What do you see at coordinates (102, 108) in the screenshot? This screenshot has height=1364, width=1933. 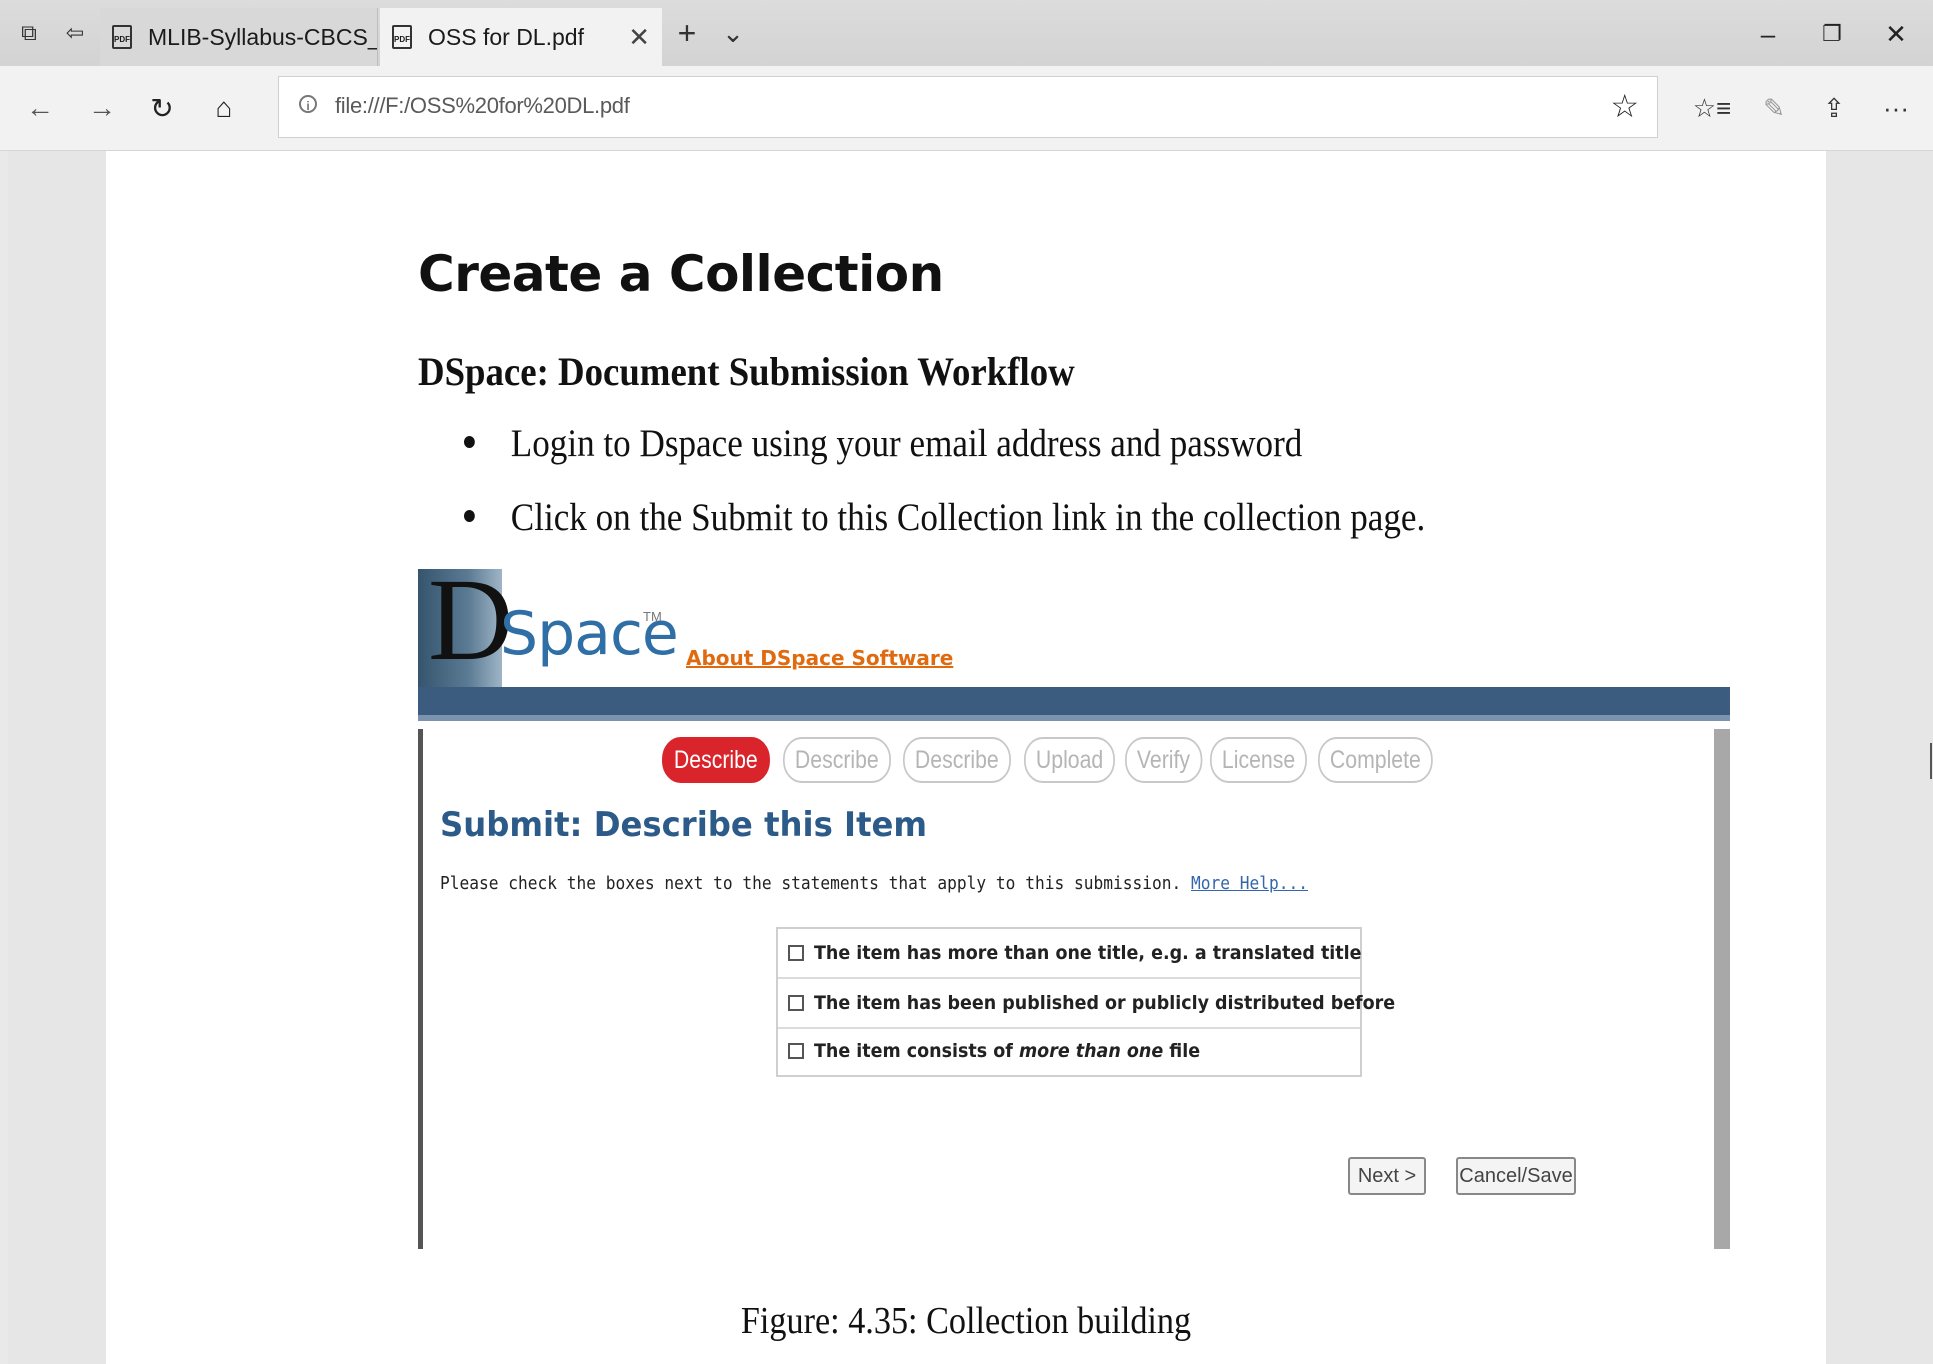 I see `forward-button: →` at bounding box center [102, 108].